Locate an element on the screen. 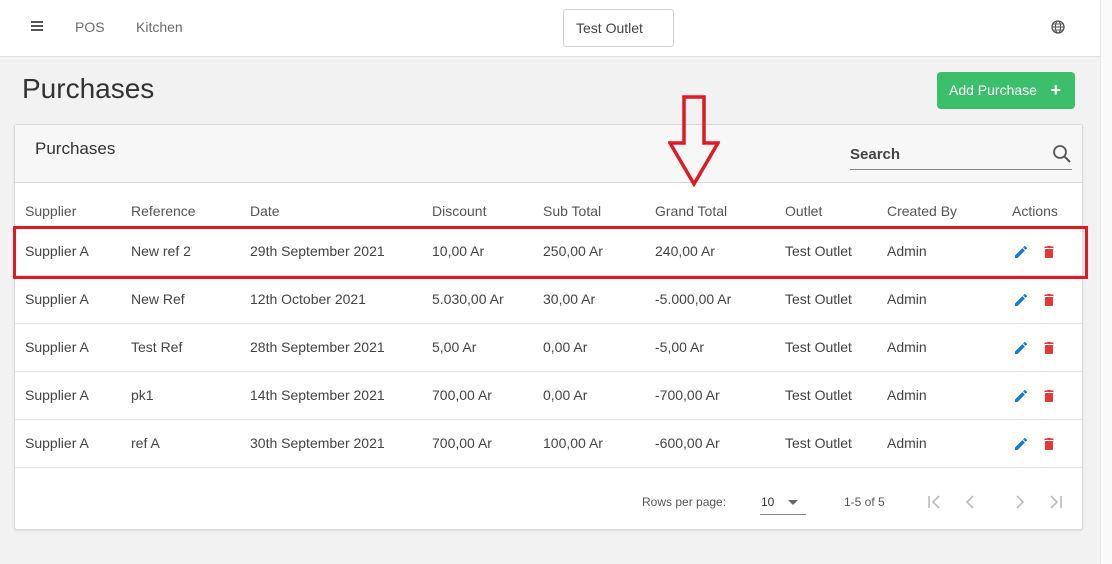  prev-page-icon is located at coordinates (970, 502).